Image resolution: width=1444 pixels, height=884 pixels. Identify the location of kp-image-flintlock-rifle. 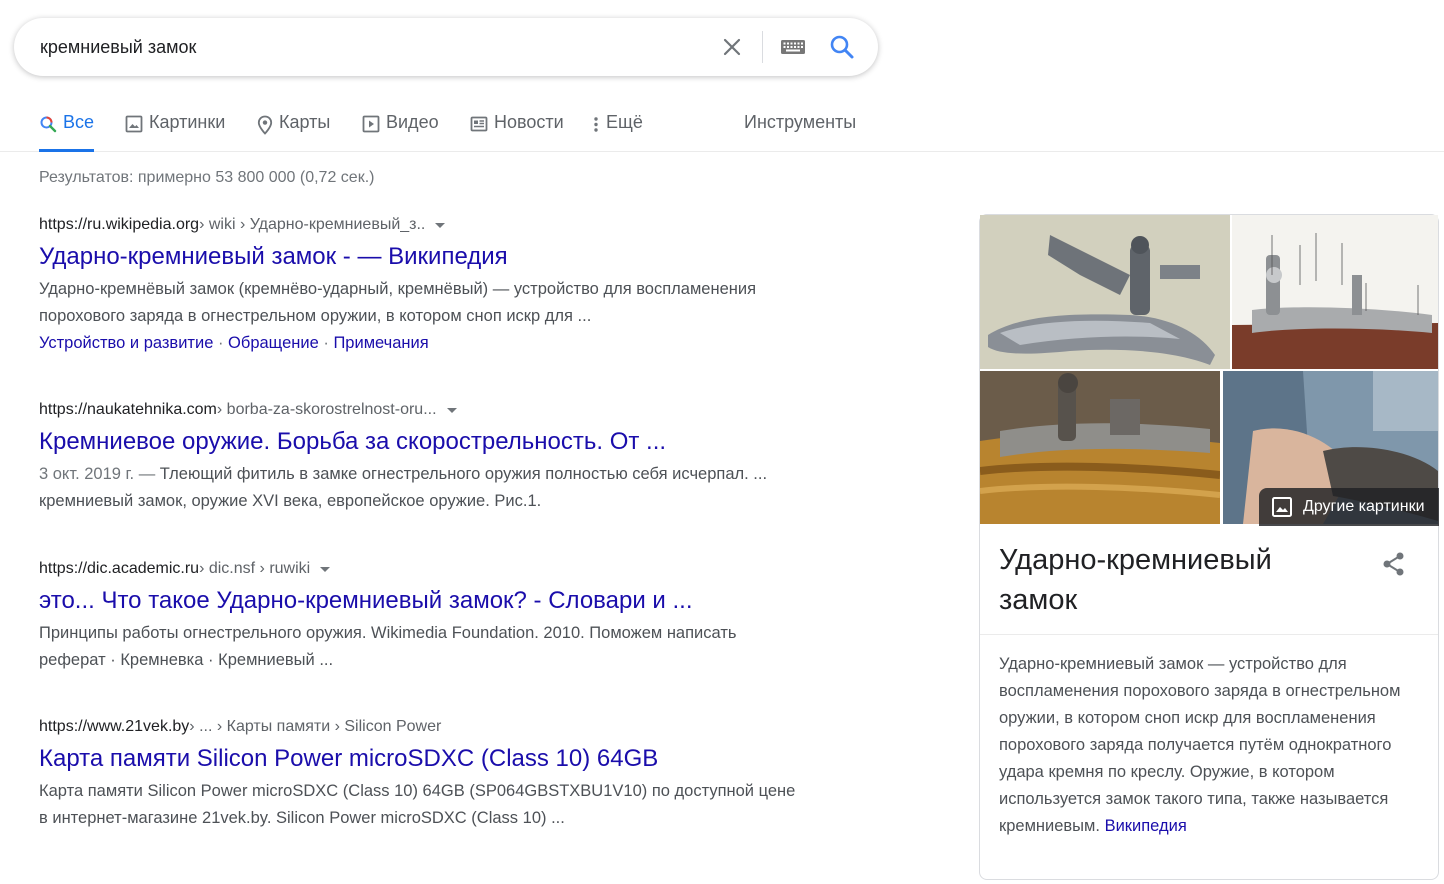
(1100, 447).